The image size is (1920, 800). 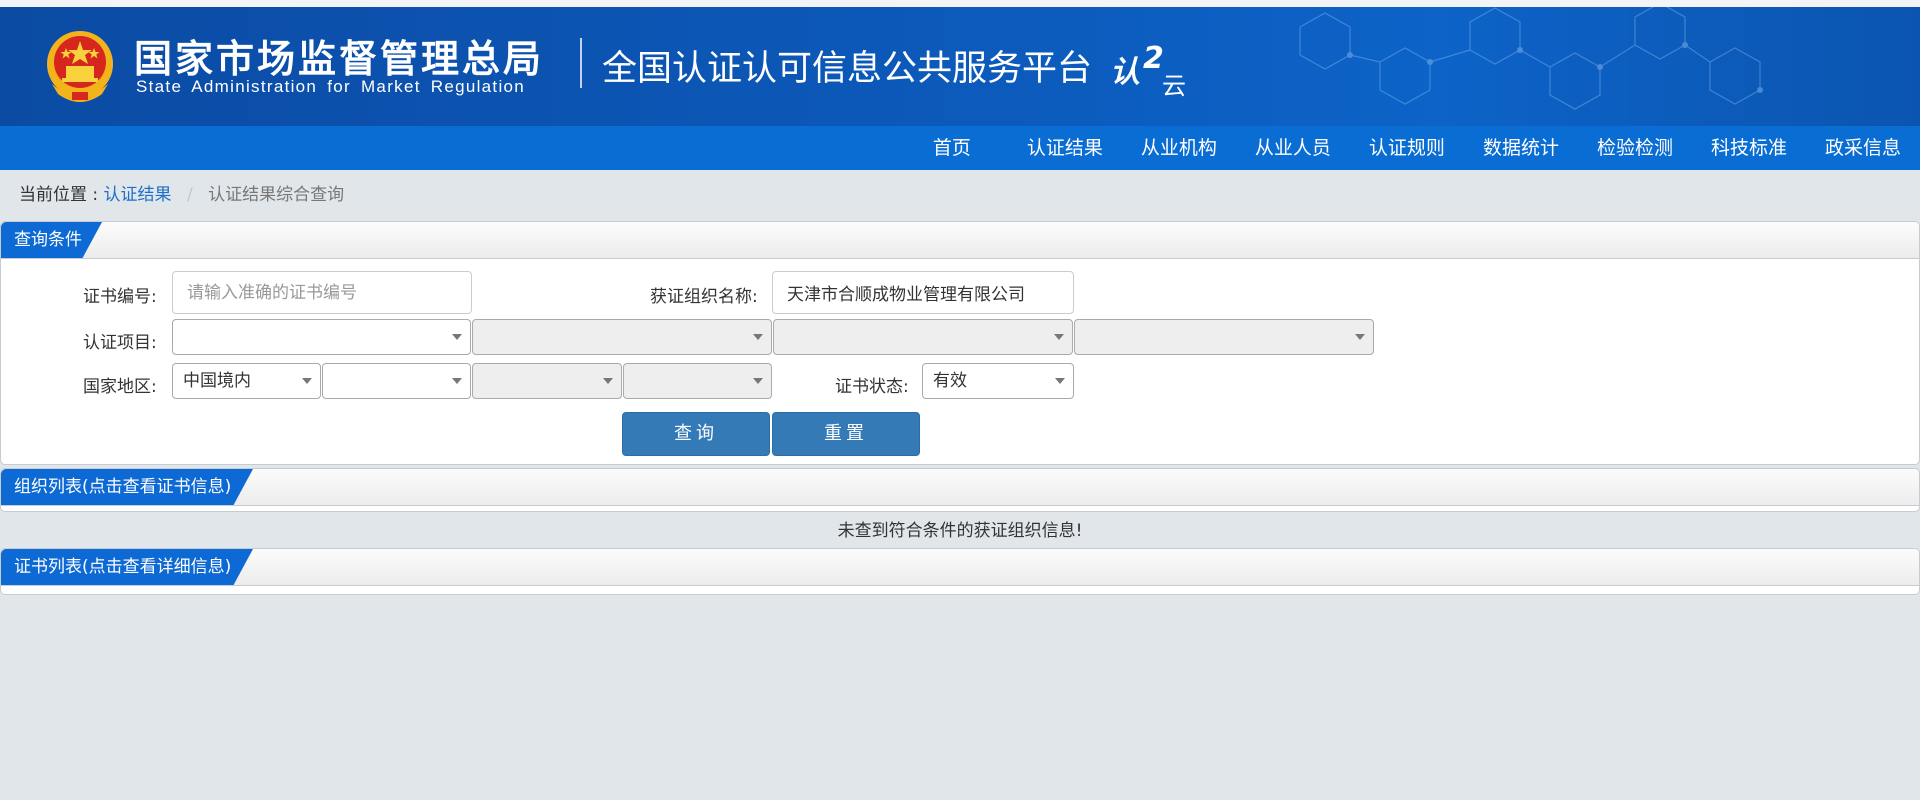 What do you see at coordinates (923, 292) in the screenshot?
I see `org-name-input` at bounding box center [923, 292].